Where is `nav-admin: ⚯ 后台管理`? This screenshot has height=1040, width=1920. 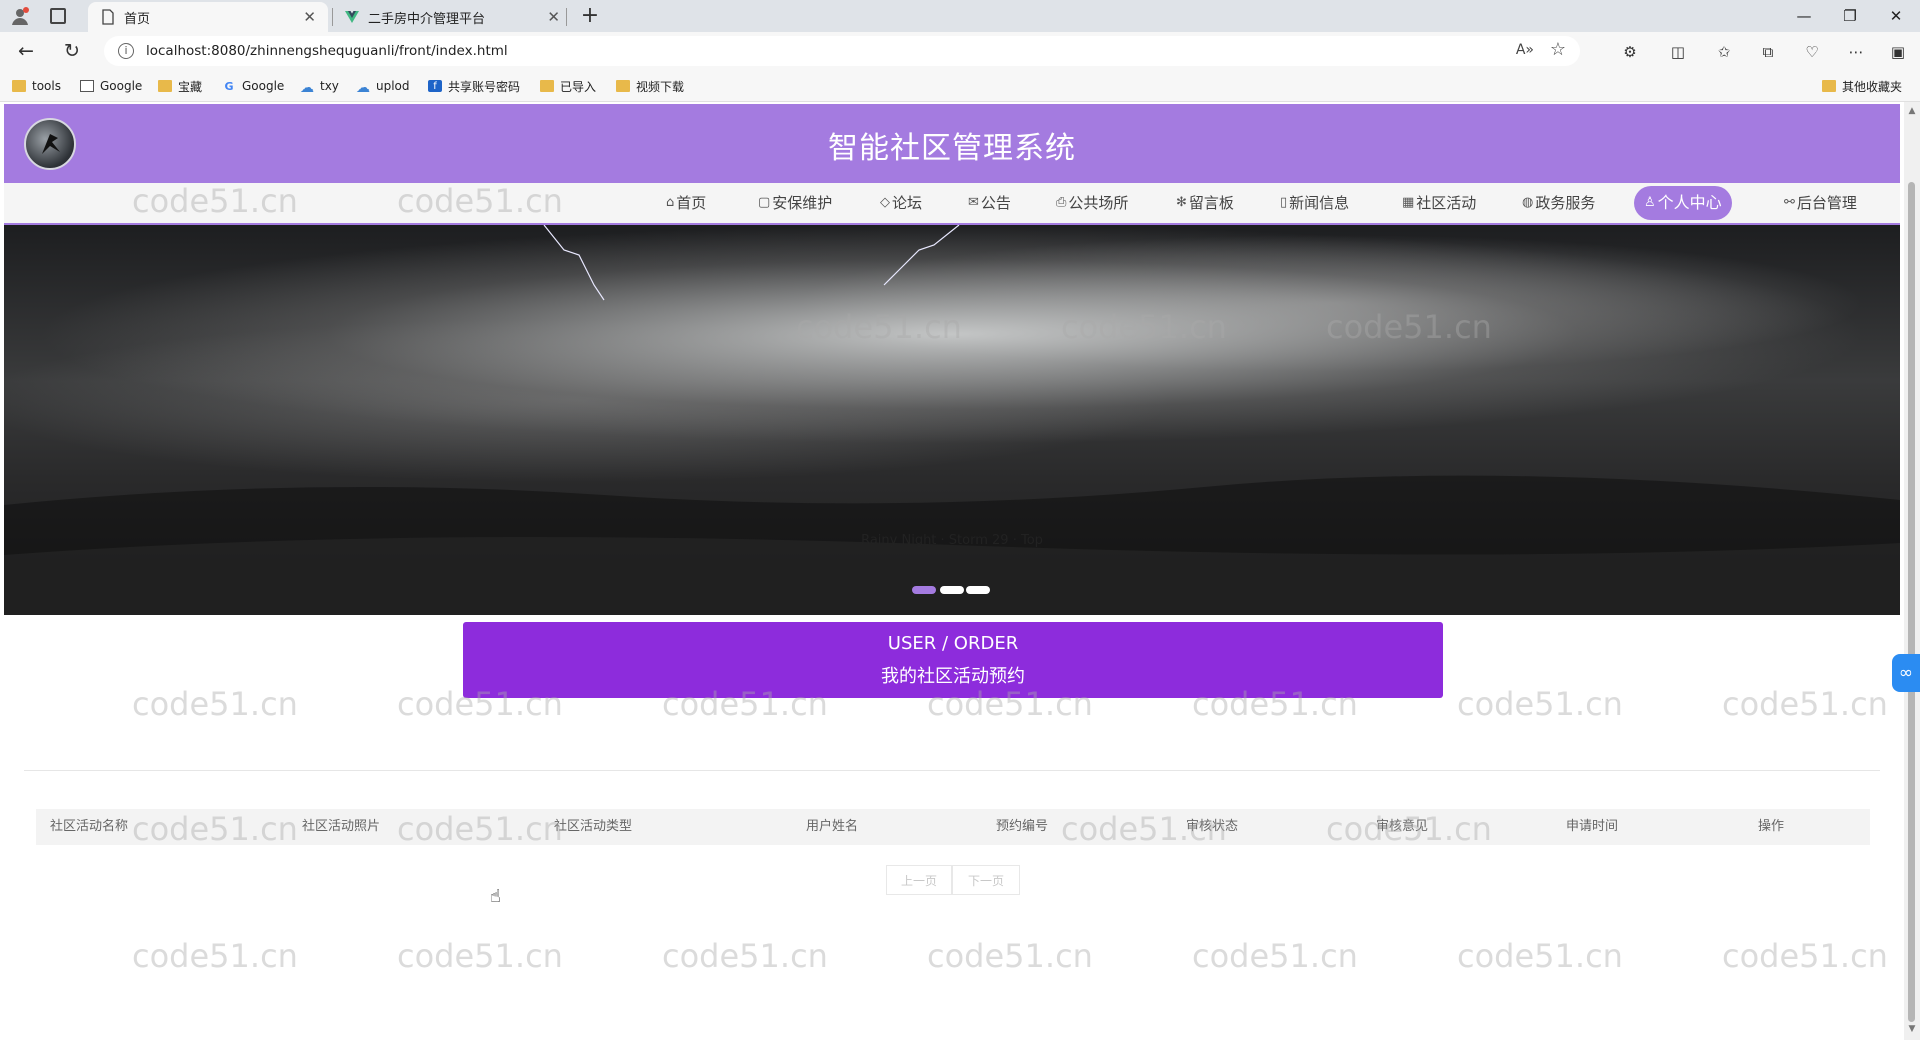 nav-admin: ⚯ 后台管理 is located at coordinates (1820, 203).